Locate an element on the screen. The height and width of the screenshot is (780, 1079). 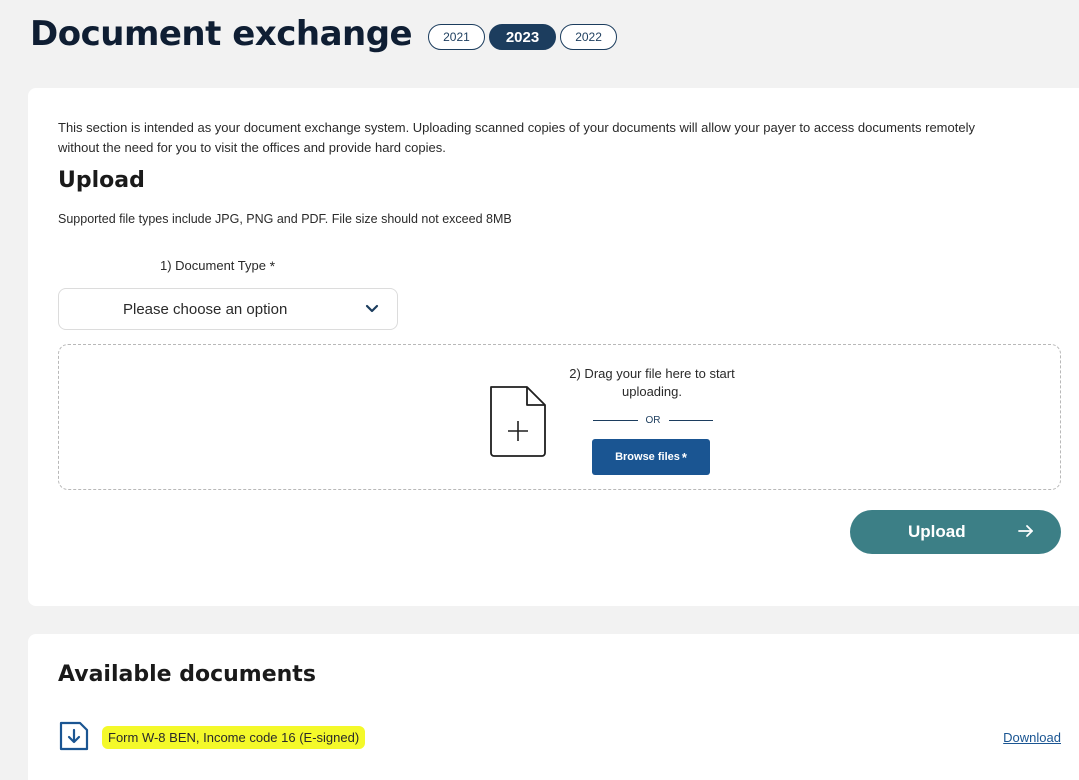
chevron-down-icon is located at coordinates (372, 308).